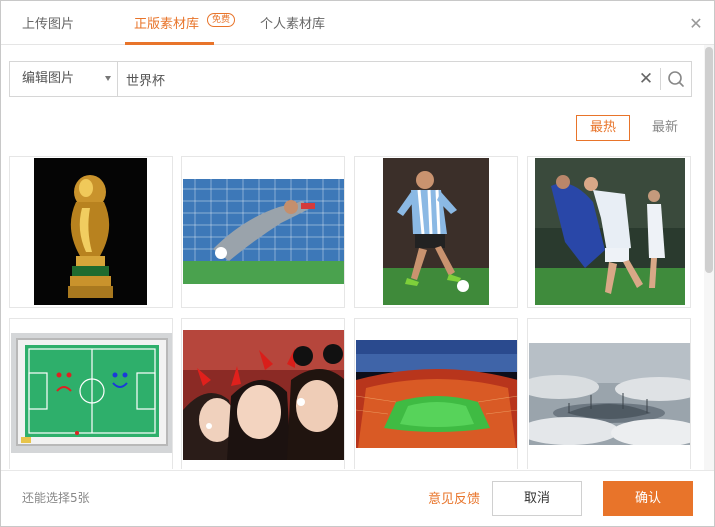 This screenshot has height=527, width=715. I want to click on stadium-night-image, so click(436, 394).